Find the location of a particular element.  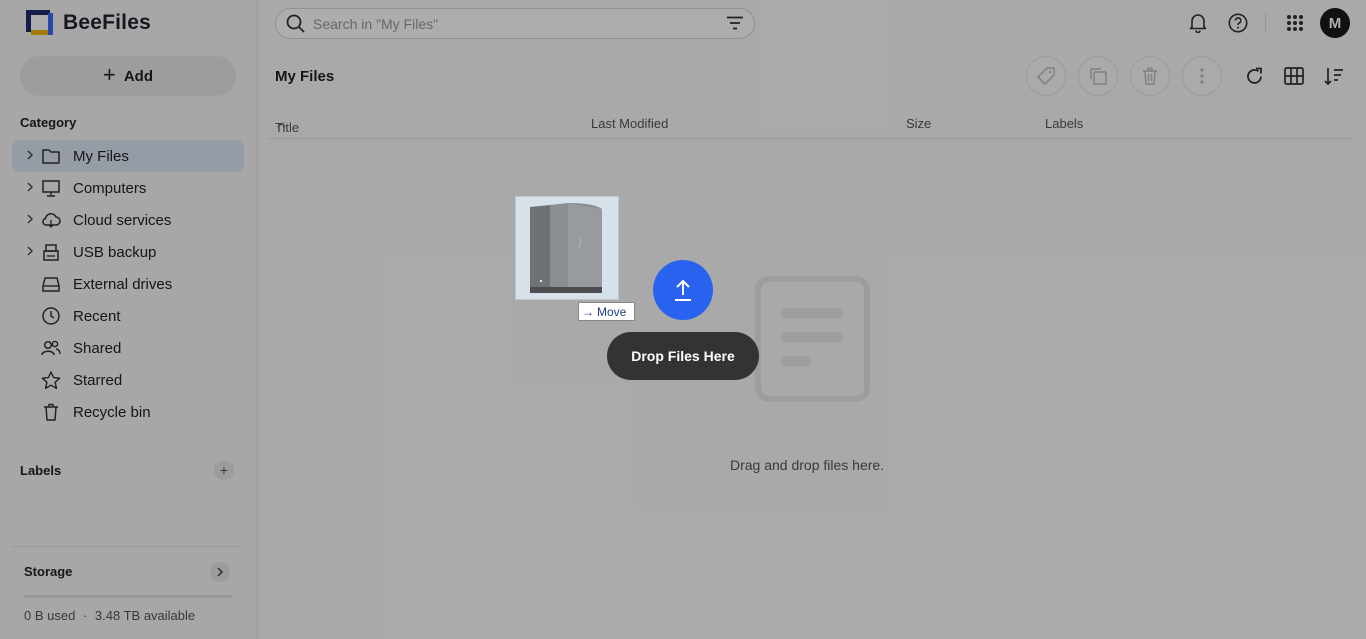

drop-files-pill: Drop Files Here is located at coordinates (683, 356).